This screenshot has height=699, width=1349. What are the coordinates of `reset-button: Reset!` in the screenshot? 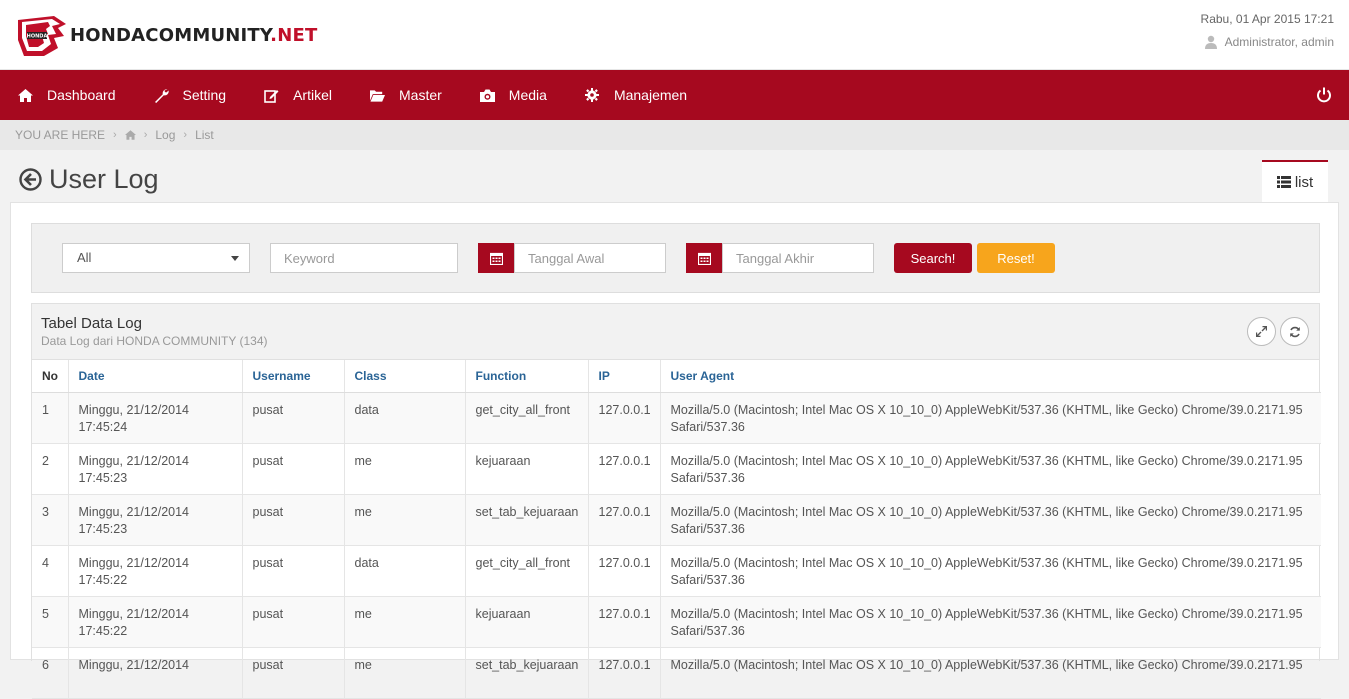 It's located at (1016, 258).